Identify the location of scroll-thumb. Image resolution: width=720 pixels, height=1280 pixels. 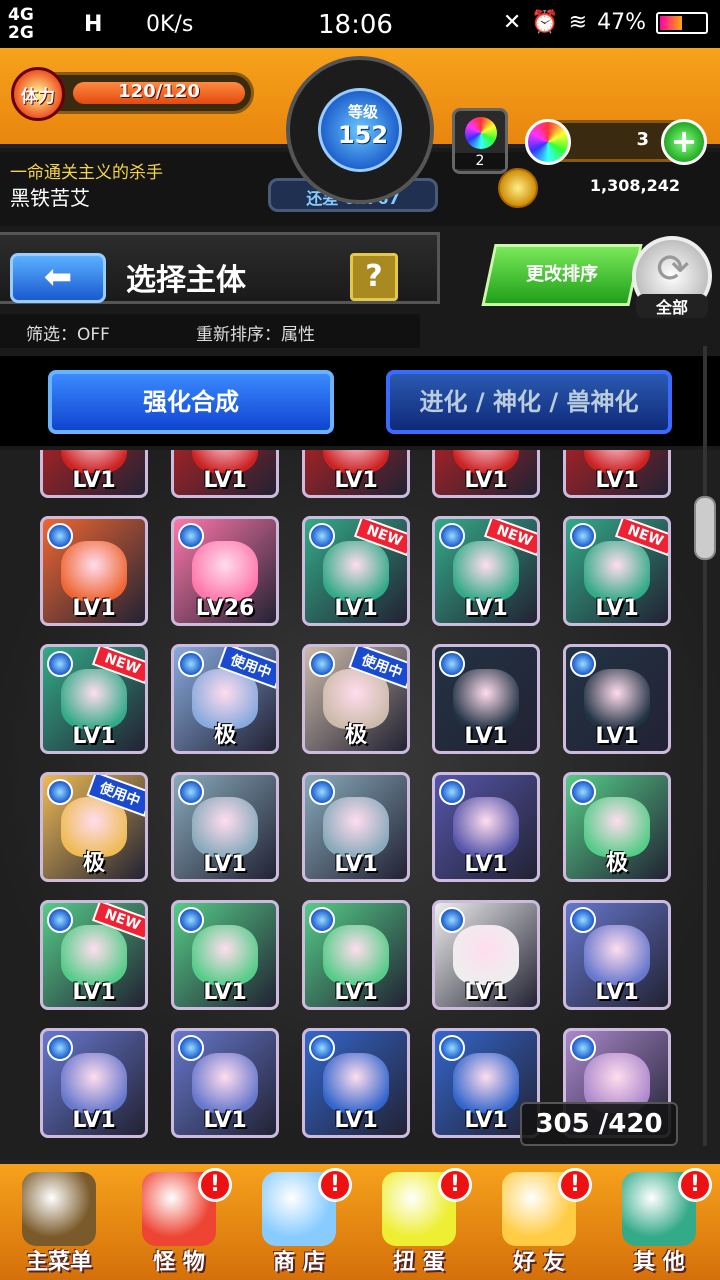
(705, 528).